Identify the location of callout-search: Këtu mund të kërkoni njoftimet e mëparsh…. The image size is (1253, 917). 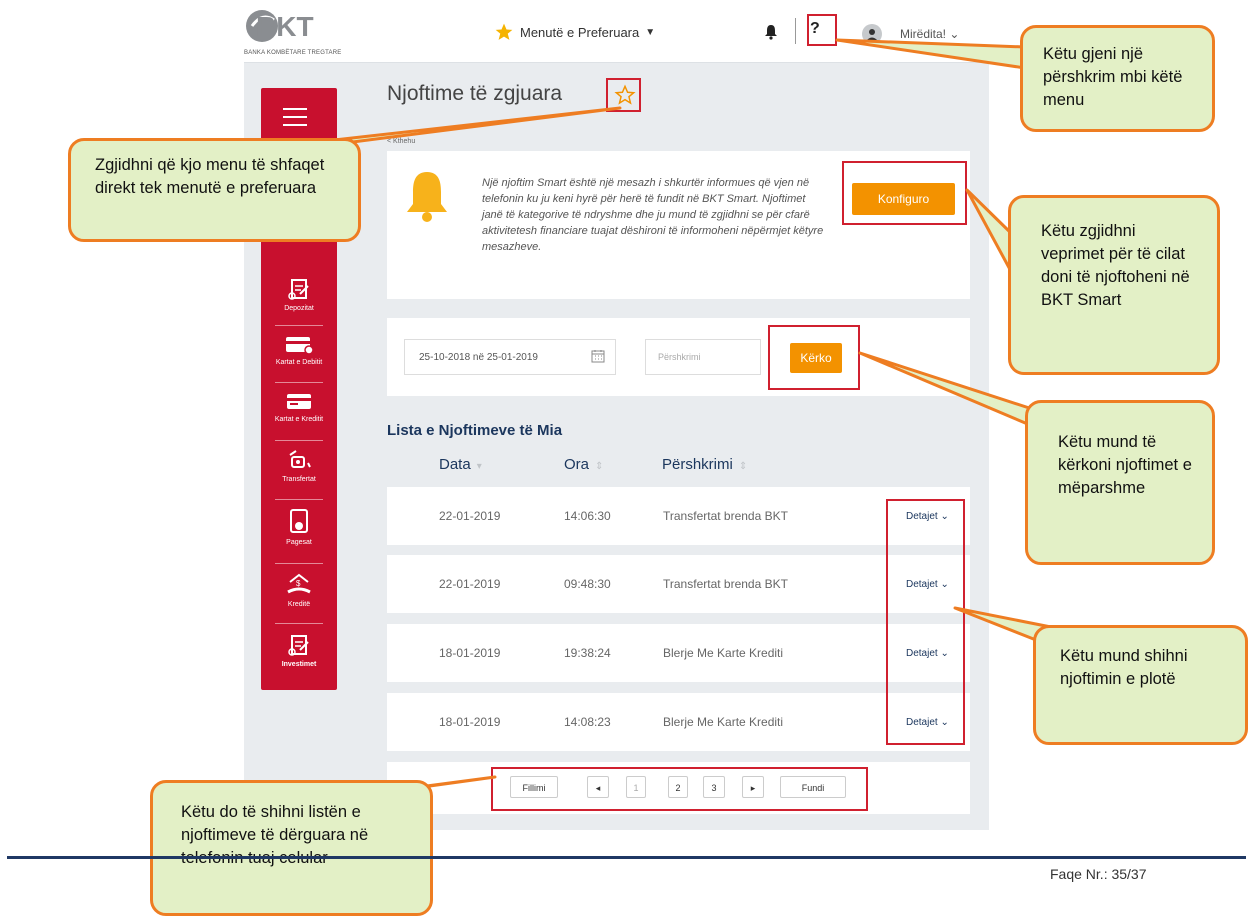
(1120, 482).